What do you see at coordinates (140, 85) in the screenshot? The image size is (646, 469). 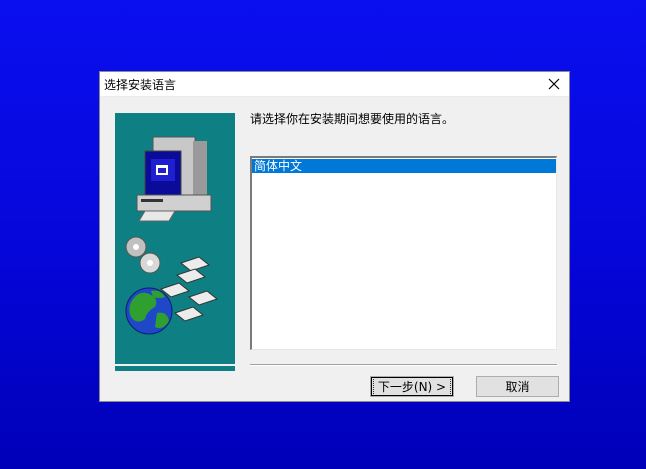 I see `dialog-title: 选择安装语言` at bounding box center [140, 85].